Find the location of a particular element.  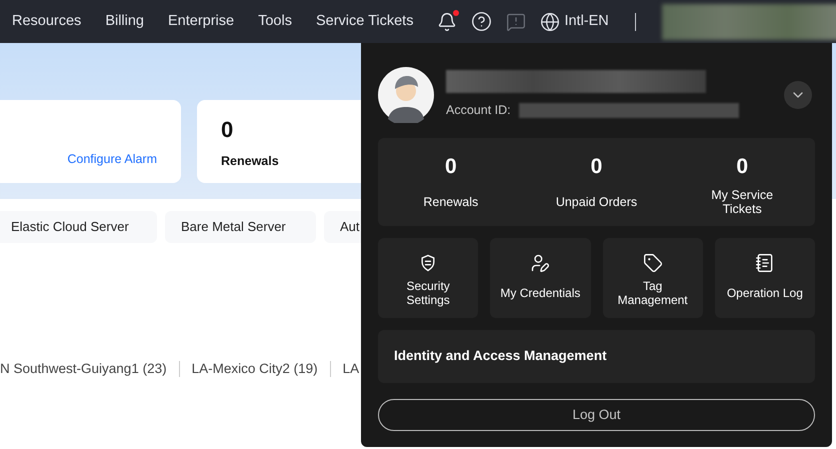

region-item: LA-Mexico City2 (19) is located at coordinates (255, 369).